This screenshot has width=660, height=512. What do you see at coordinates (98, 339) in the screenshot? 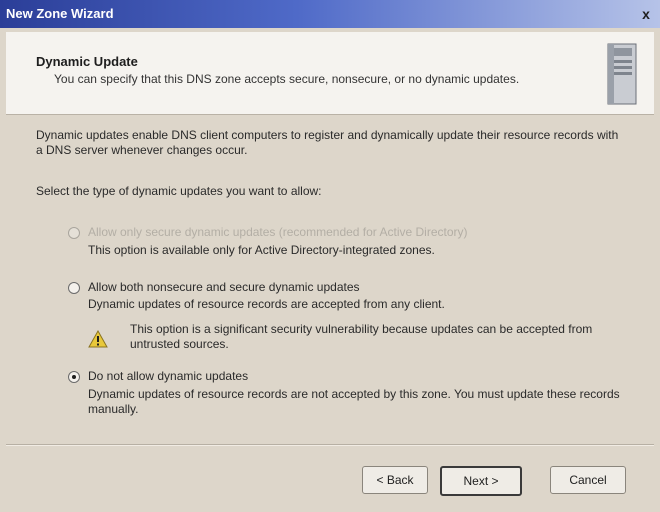
I see `warning-icon` at bounding box center [98, 339].